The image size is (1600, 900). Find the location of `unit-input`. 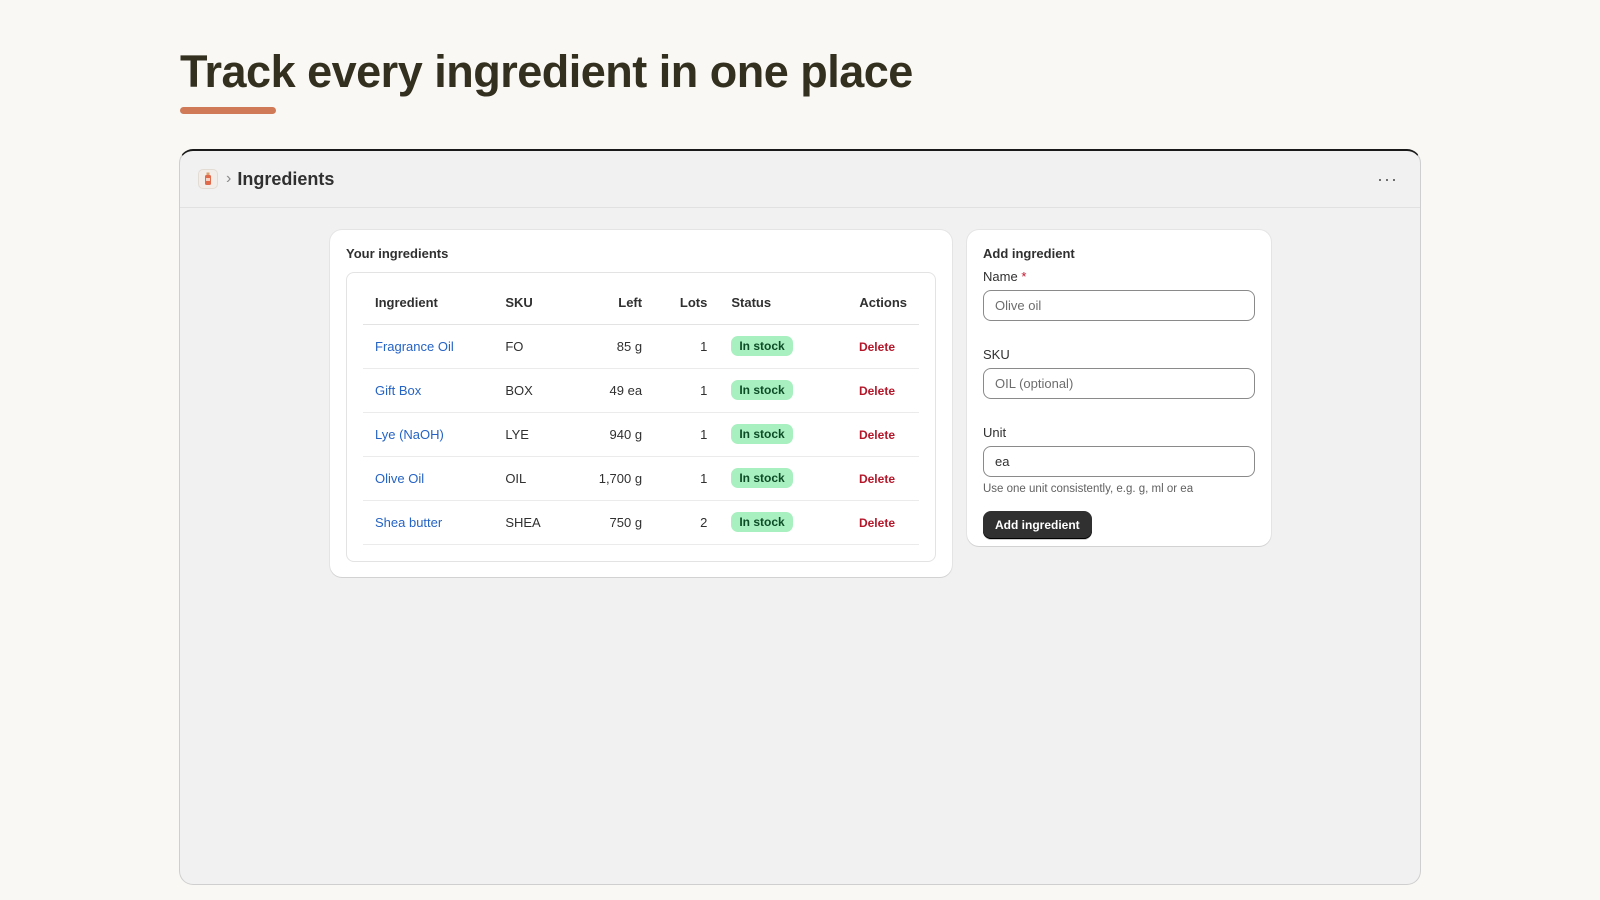

unit-input is located at coordinates (1119, 461).